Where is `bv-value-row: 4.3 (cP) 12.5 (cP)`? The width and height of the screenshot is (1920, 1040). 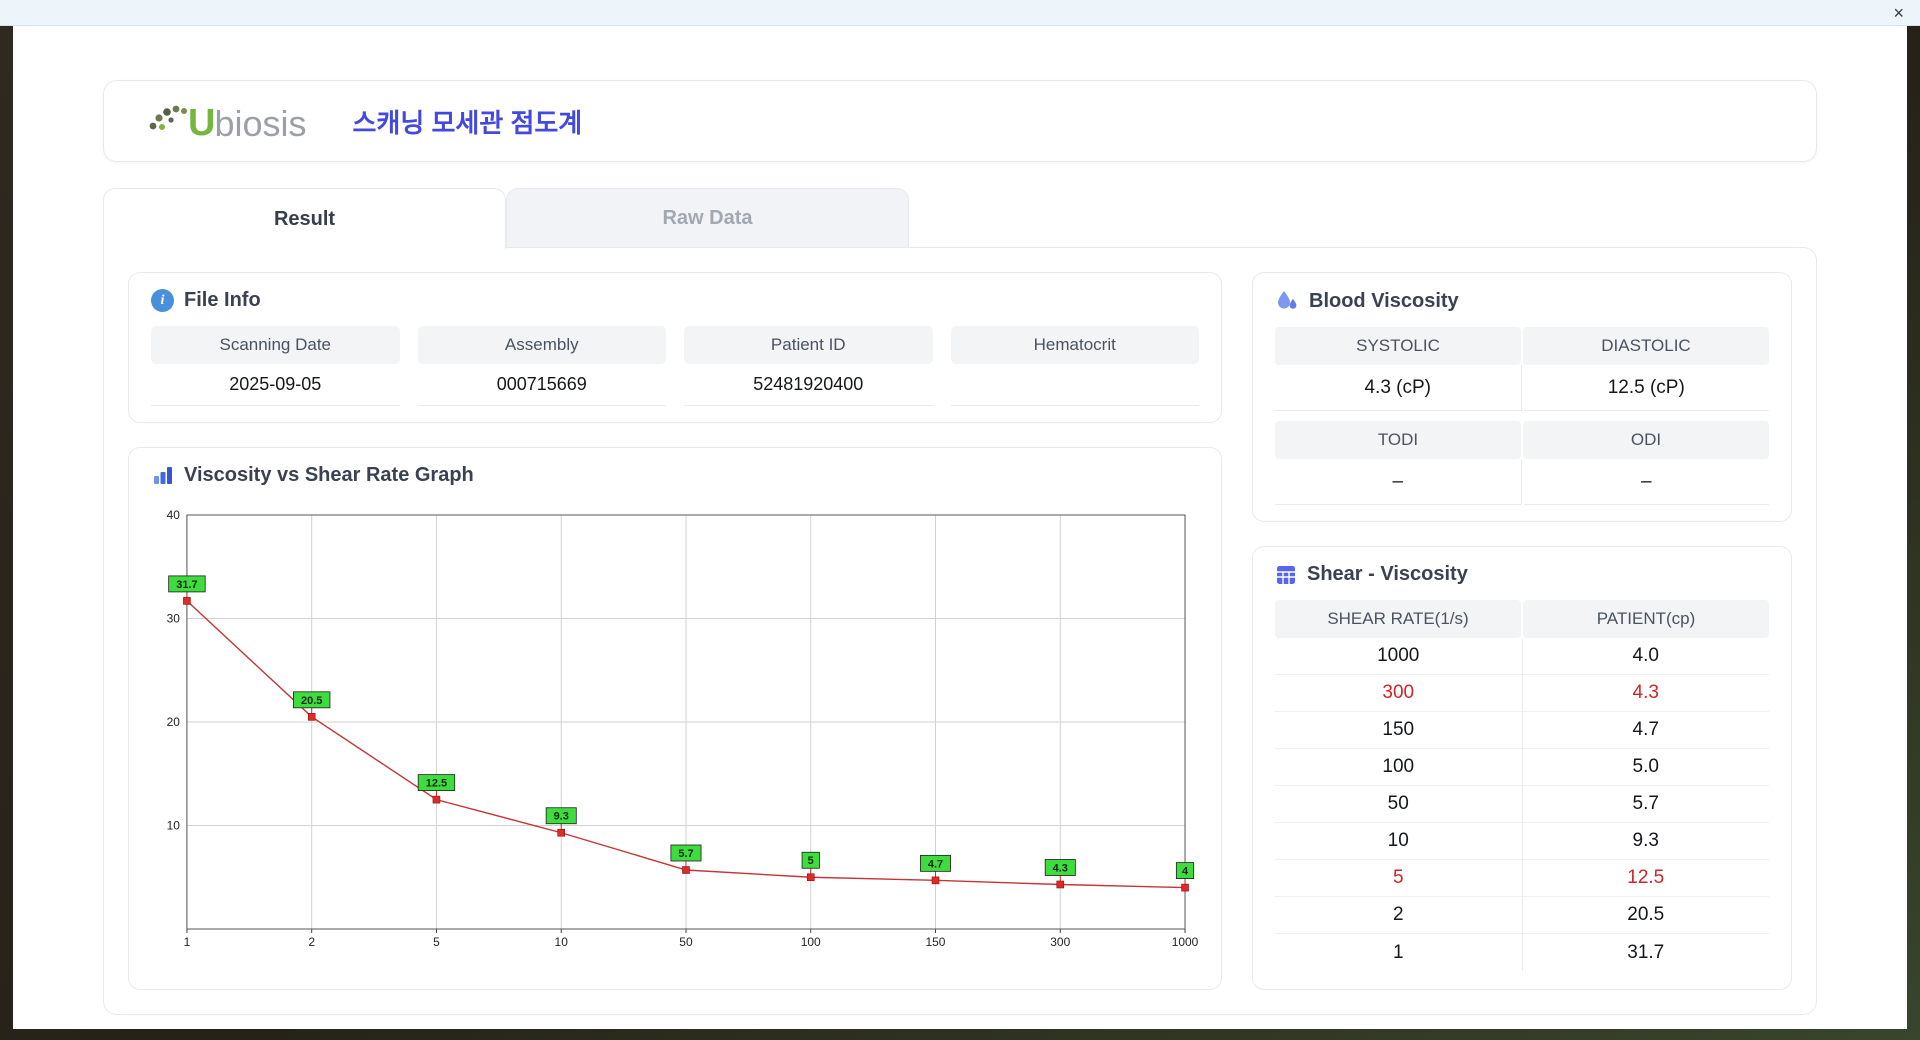
bv-value-row: 4.3 (cP) 12.5 (cP) is located at coordinates (1522, 388).